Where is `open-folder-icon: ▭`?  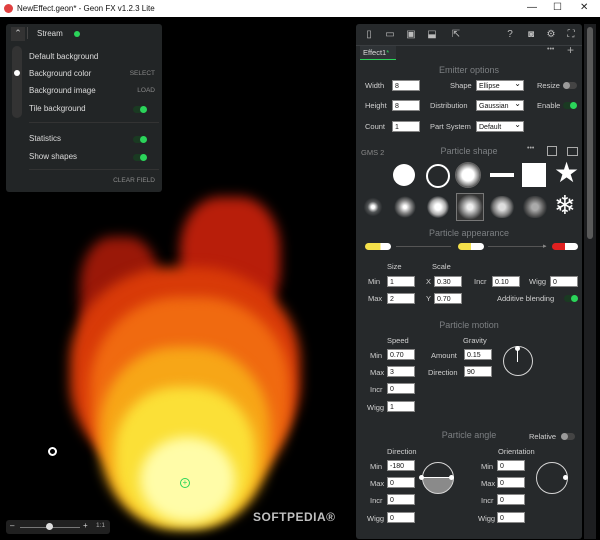 open-folder-icon: ▭ is located at coordinates (390, 35).